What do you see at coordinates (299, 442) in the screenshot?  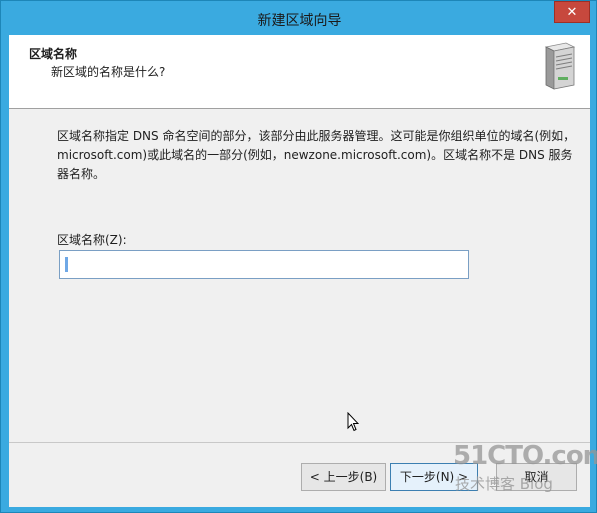 I see `footer-separator` at bounding box center [299, 442].